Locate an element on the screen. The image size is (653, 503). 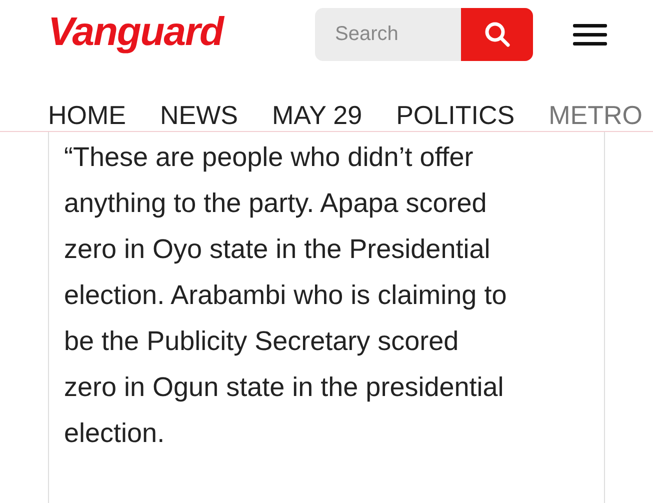
search-field: Search is located at coordinates (388, 34).